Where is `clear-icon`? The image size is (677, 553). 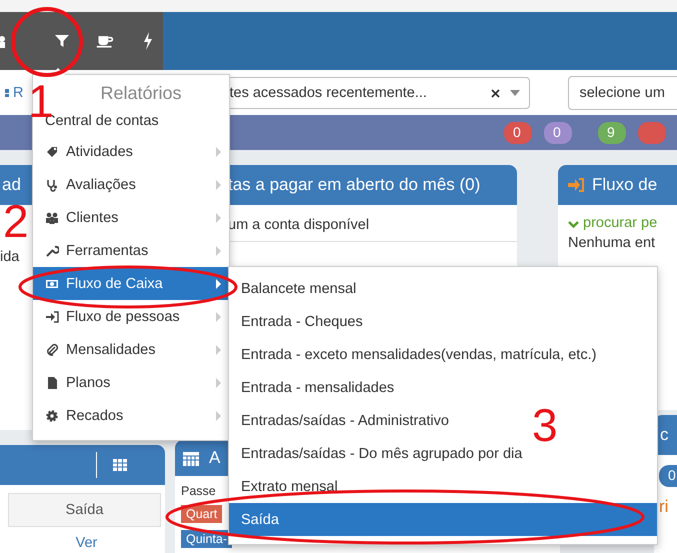 clear-icon is located at coordinates (495, 93).